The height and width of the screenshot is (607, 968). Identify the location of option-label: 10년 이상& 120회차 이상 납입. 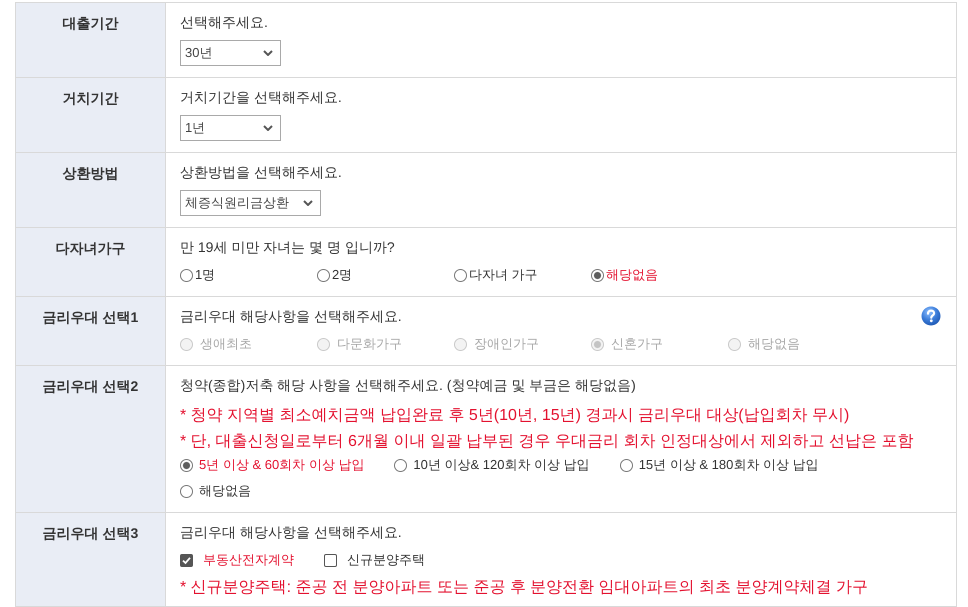
(501, 465).